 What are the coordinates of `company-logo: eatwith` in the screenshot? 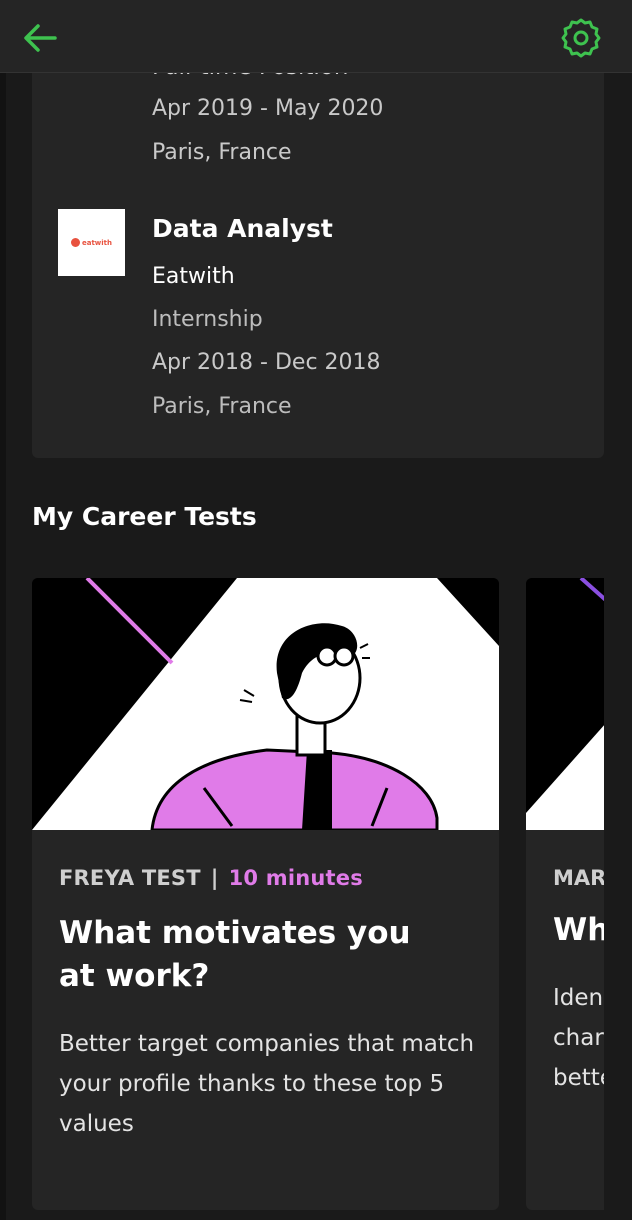 It's located at (91, 242).